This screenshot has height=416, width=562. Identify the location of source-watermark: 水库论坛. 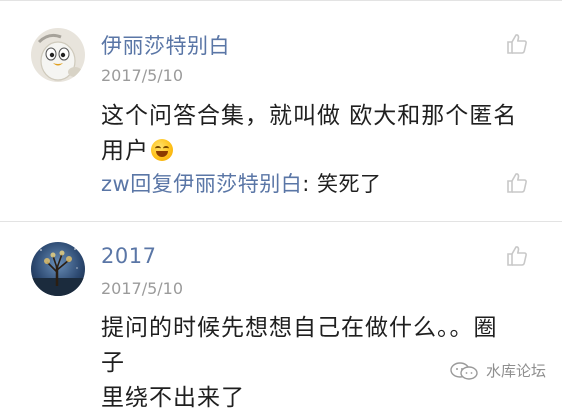
(497, 370).